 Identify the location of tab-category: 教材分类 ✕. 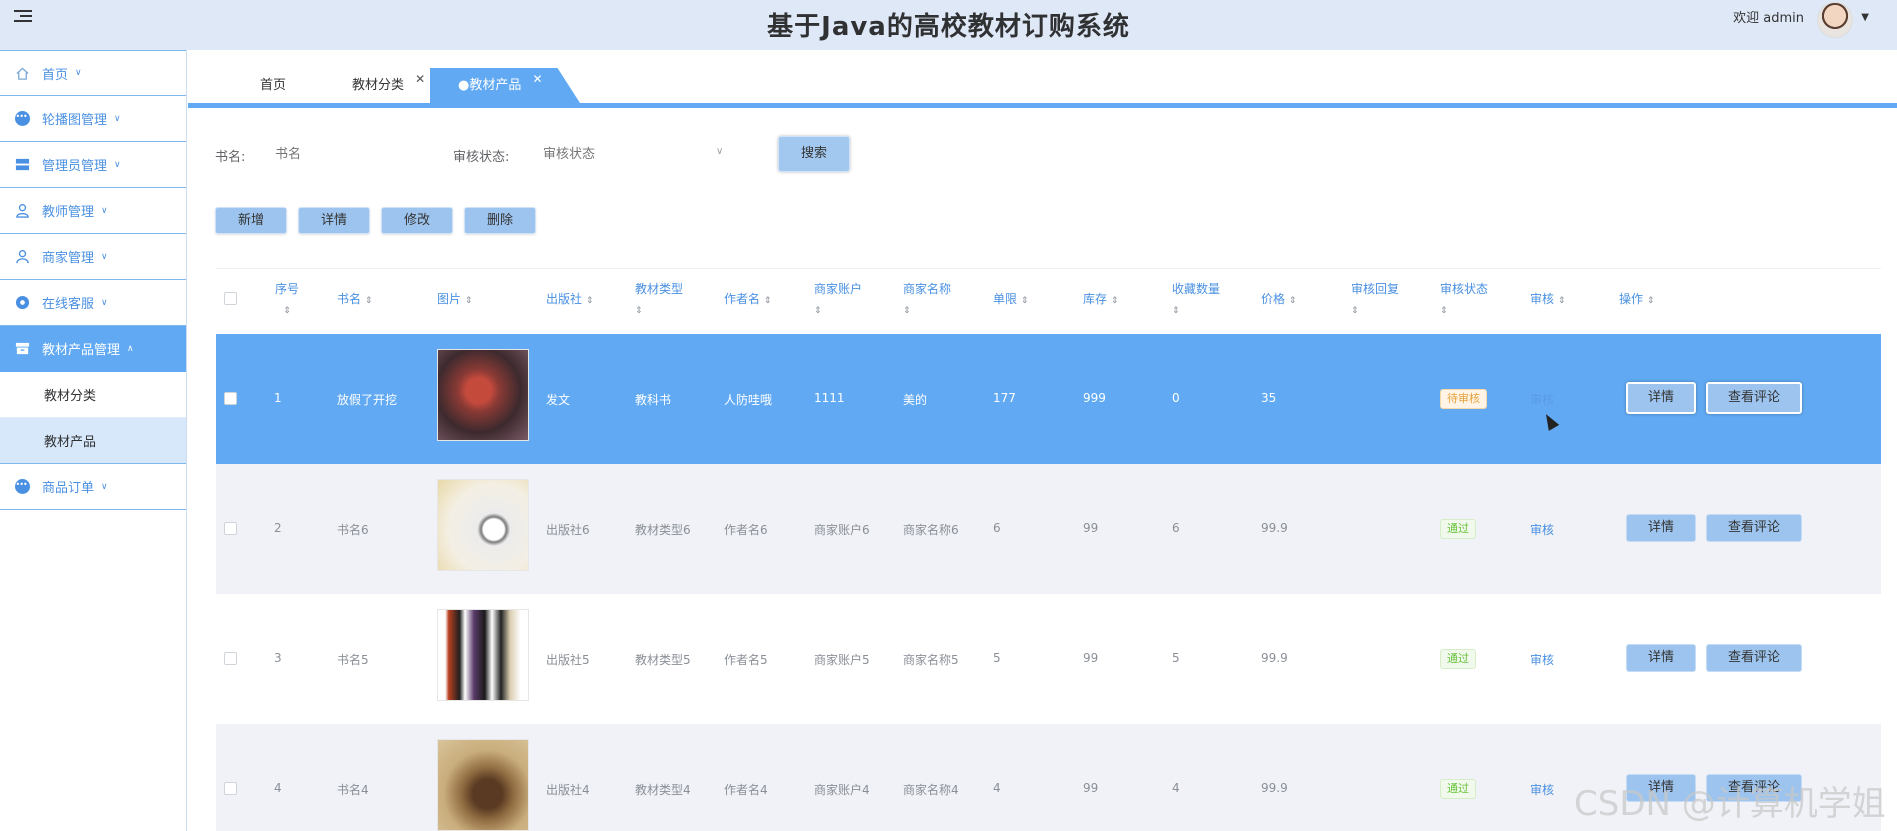
(388, 85).